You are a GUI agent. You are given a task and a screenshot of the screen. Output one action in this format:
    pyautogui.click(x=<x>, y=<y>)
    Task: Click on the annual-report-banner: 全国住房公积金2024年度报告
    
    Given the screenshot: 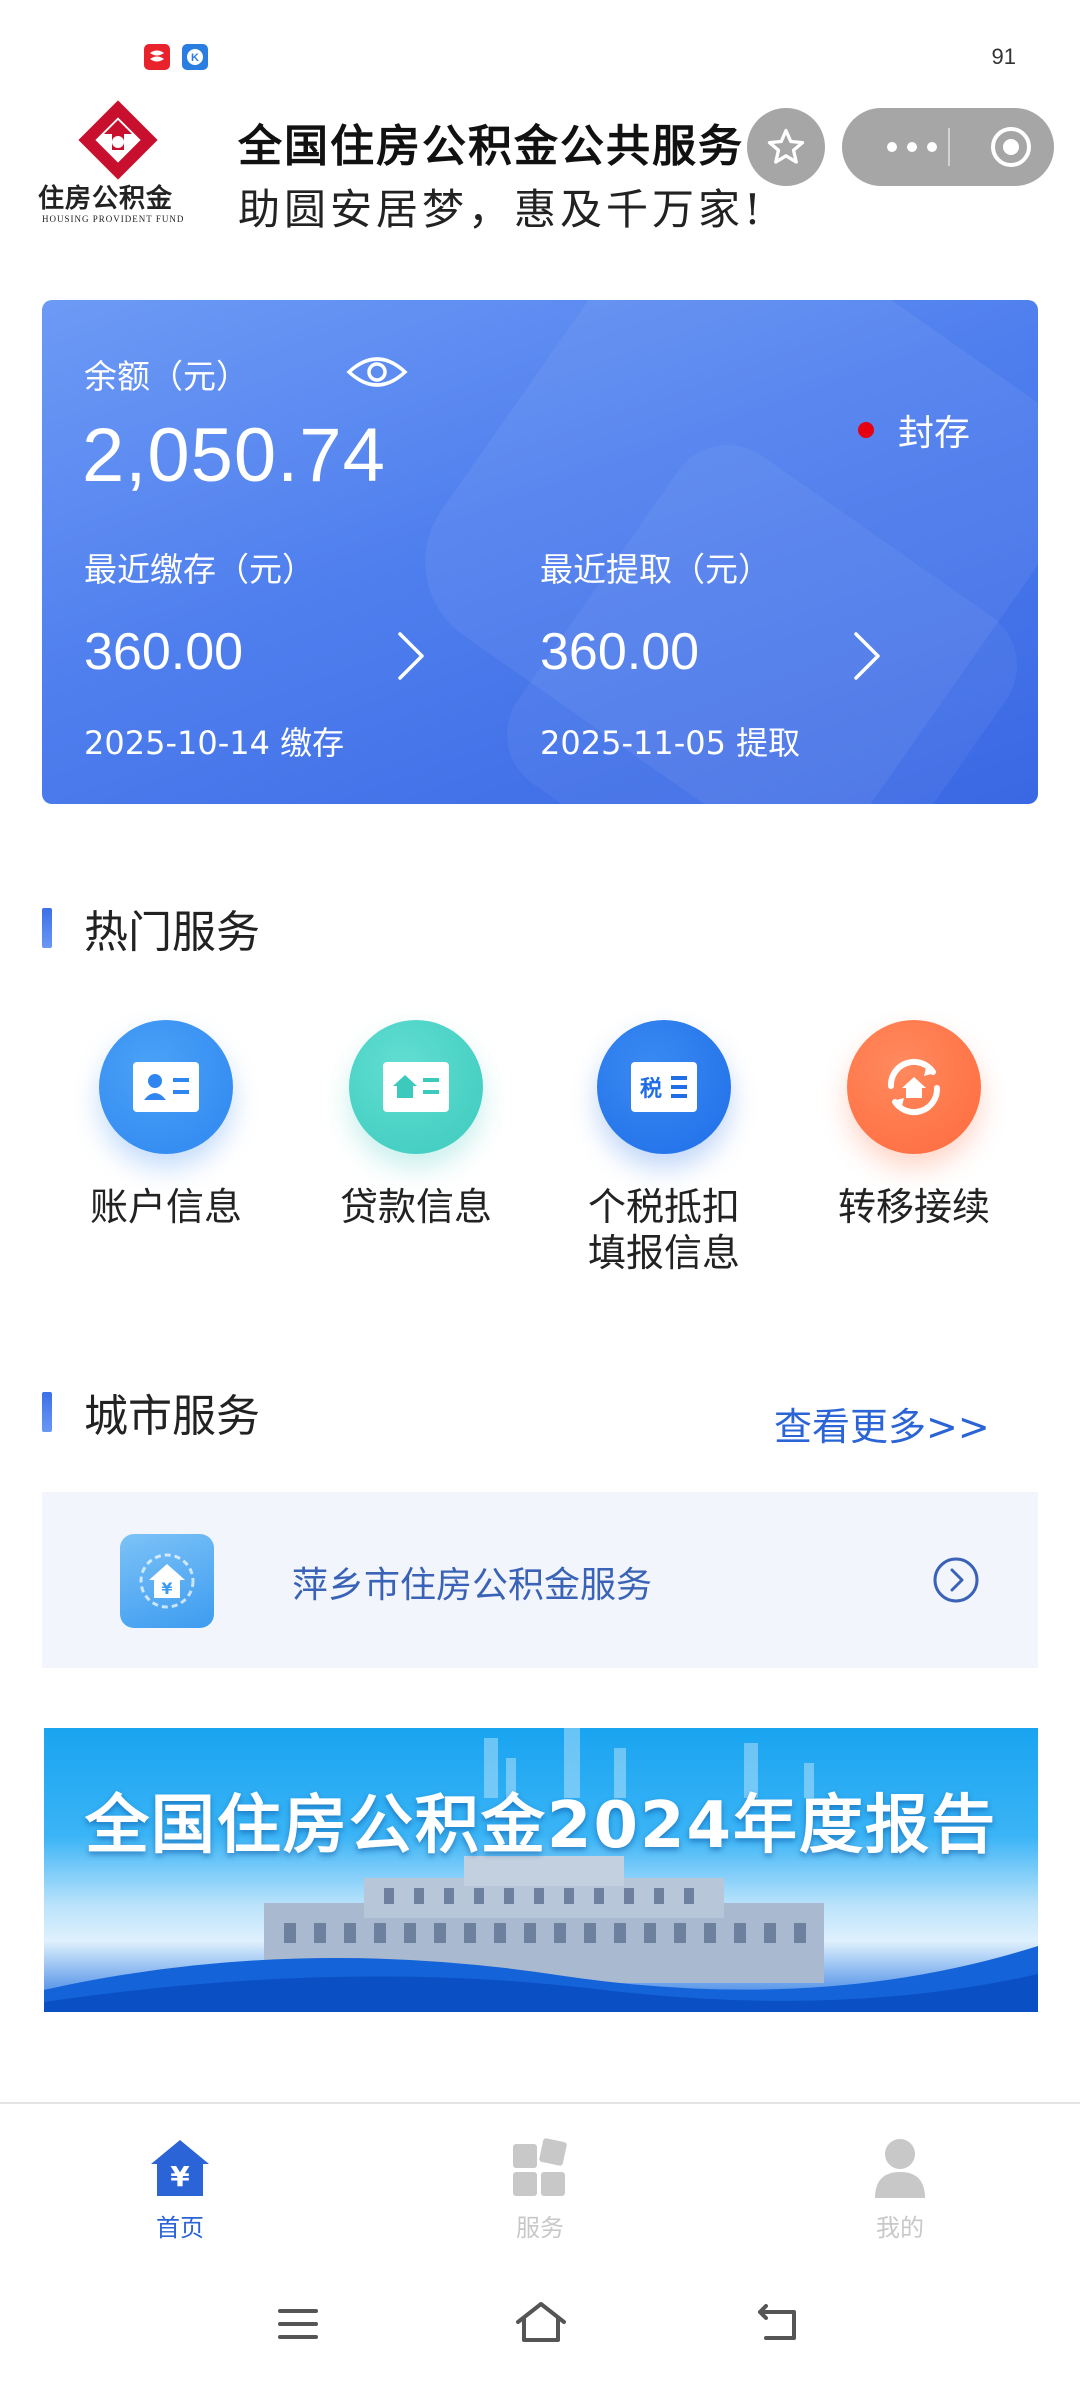 What is the action you would take?
    pyautogui.click(x=541, y=1870)
    